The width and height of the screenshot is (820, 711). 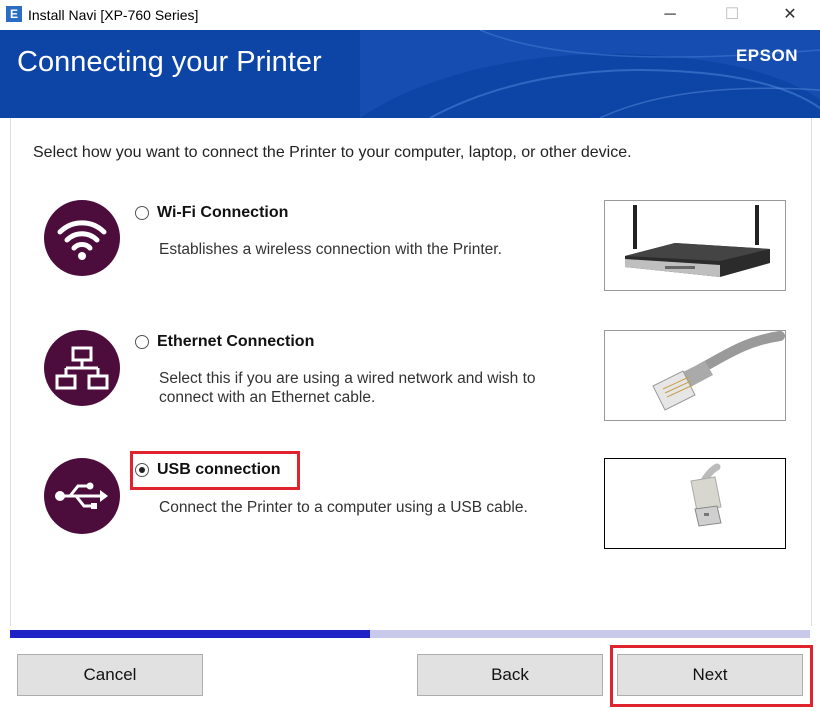 What do you see at coordinates (410, 674) in the screenshot?
I see `footer: Cancel Back Next` at bounding box center [410, 674].